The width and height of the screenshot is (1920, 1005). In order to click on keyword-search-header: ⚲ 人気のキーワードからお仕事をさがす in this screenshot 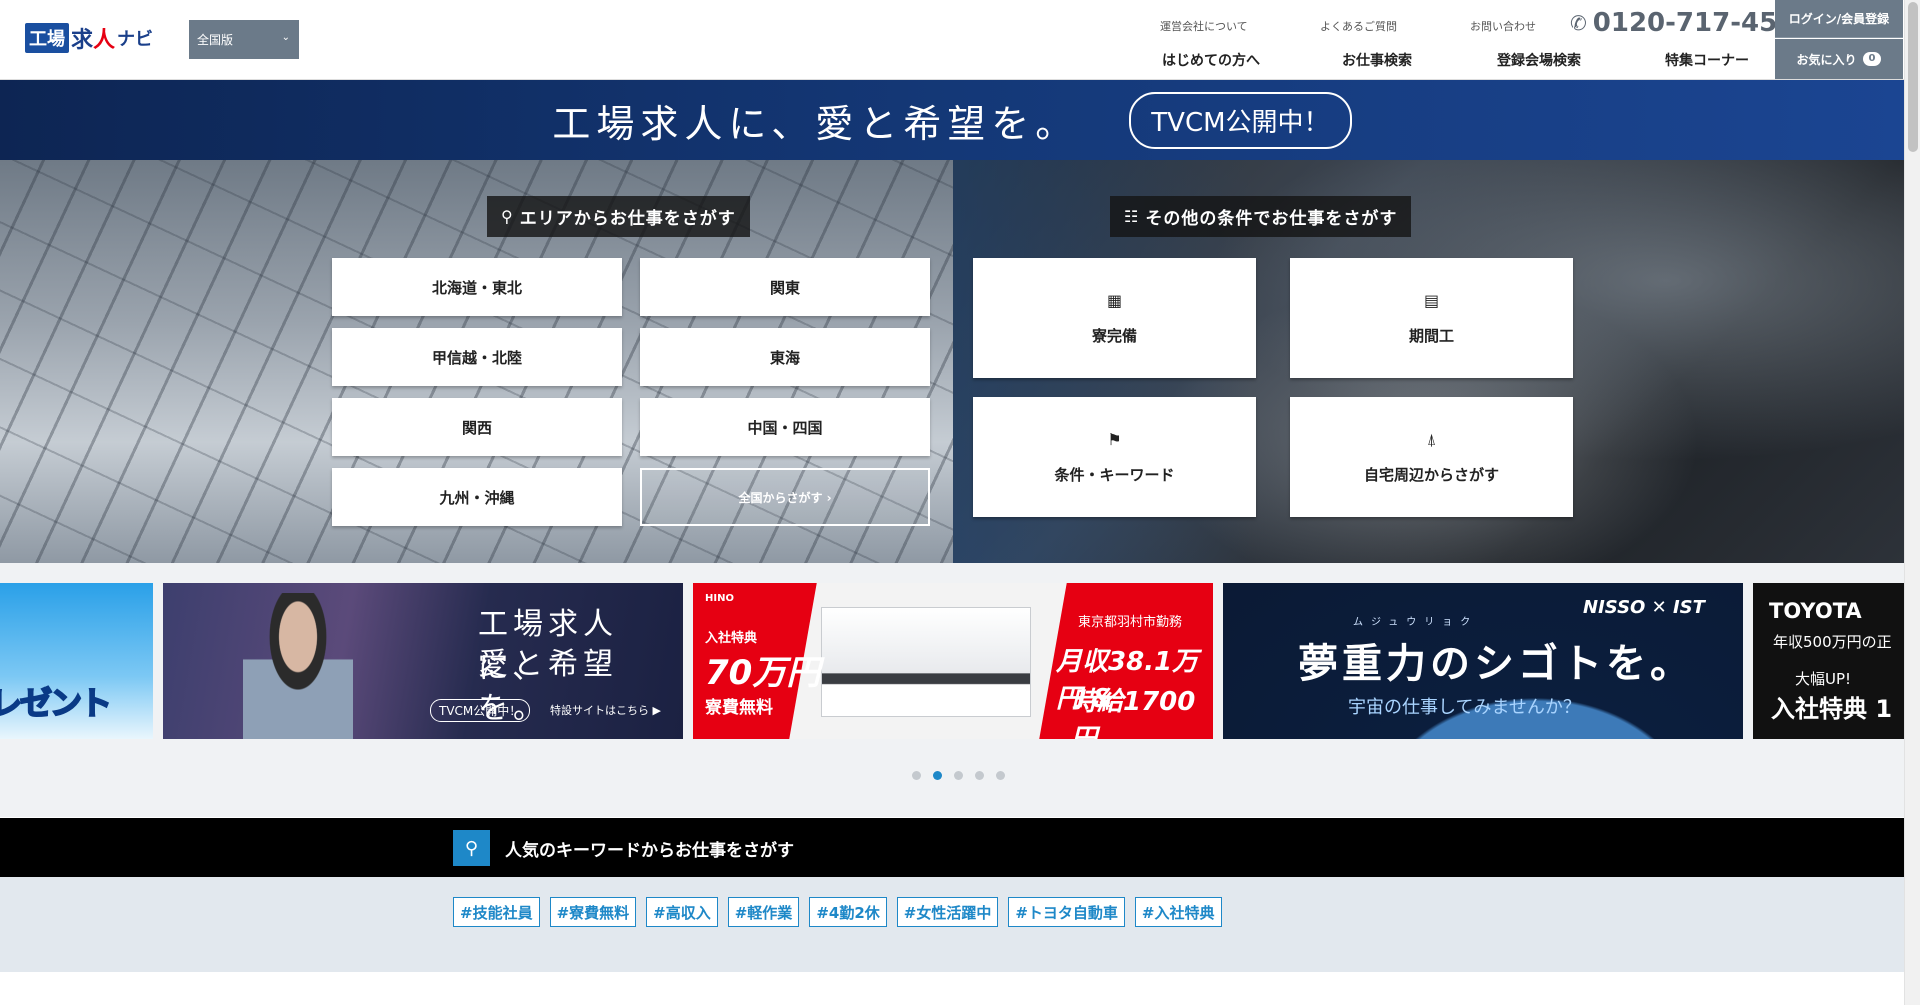, I will do `click(952, 847)`.